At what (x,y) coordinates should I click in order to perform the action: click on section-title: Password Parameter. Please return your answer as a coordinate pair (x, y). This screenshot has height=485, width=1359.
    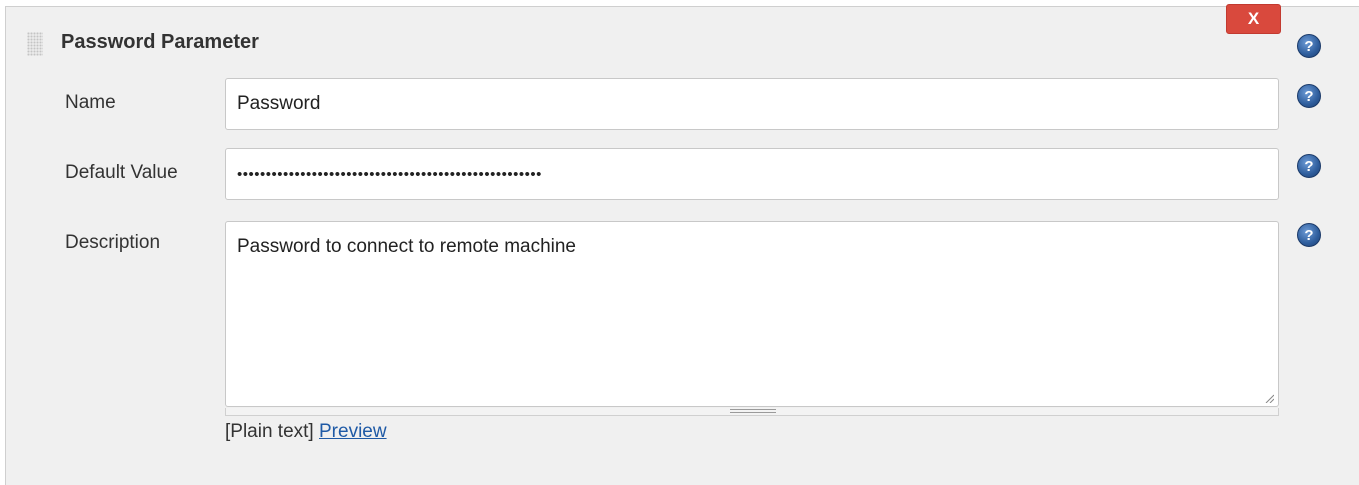
    Looking at the image, I should click on (160, 42).